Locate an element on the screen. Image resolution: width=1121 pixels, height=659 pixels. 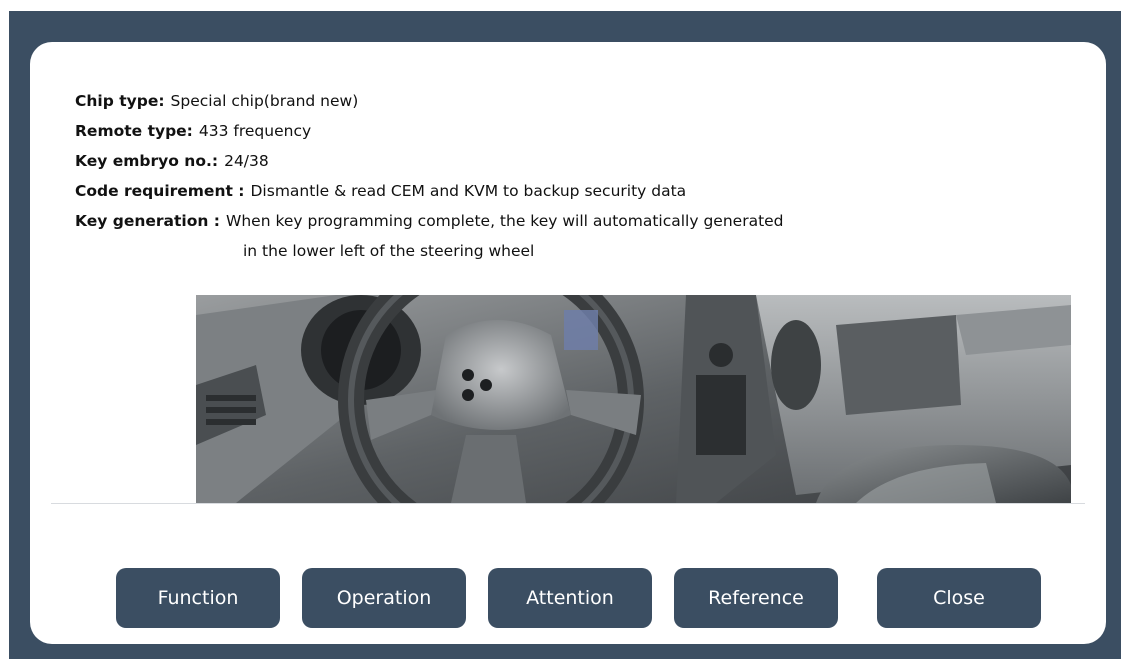
remote-type-value: 433 frequency is located at coordinates (255, 131).